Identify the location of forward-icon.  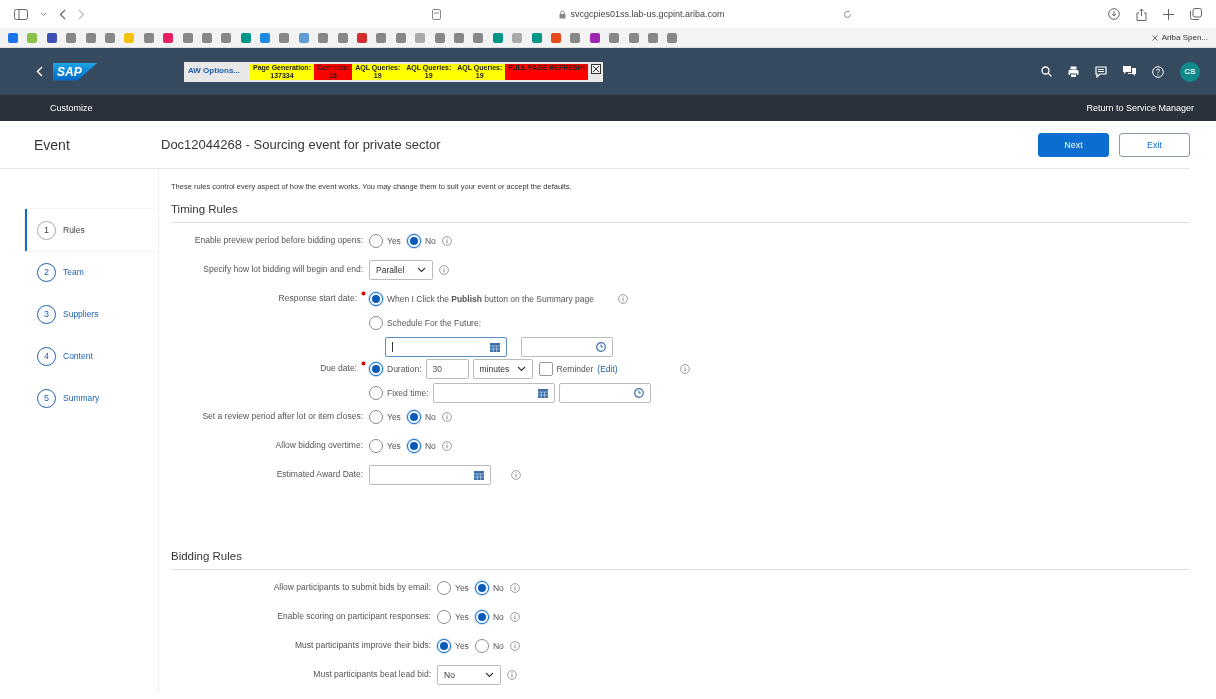
(81, 14).